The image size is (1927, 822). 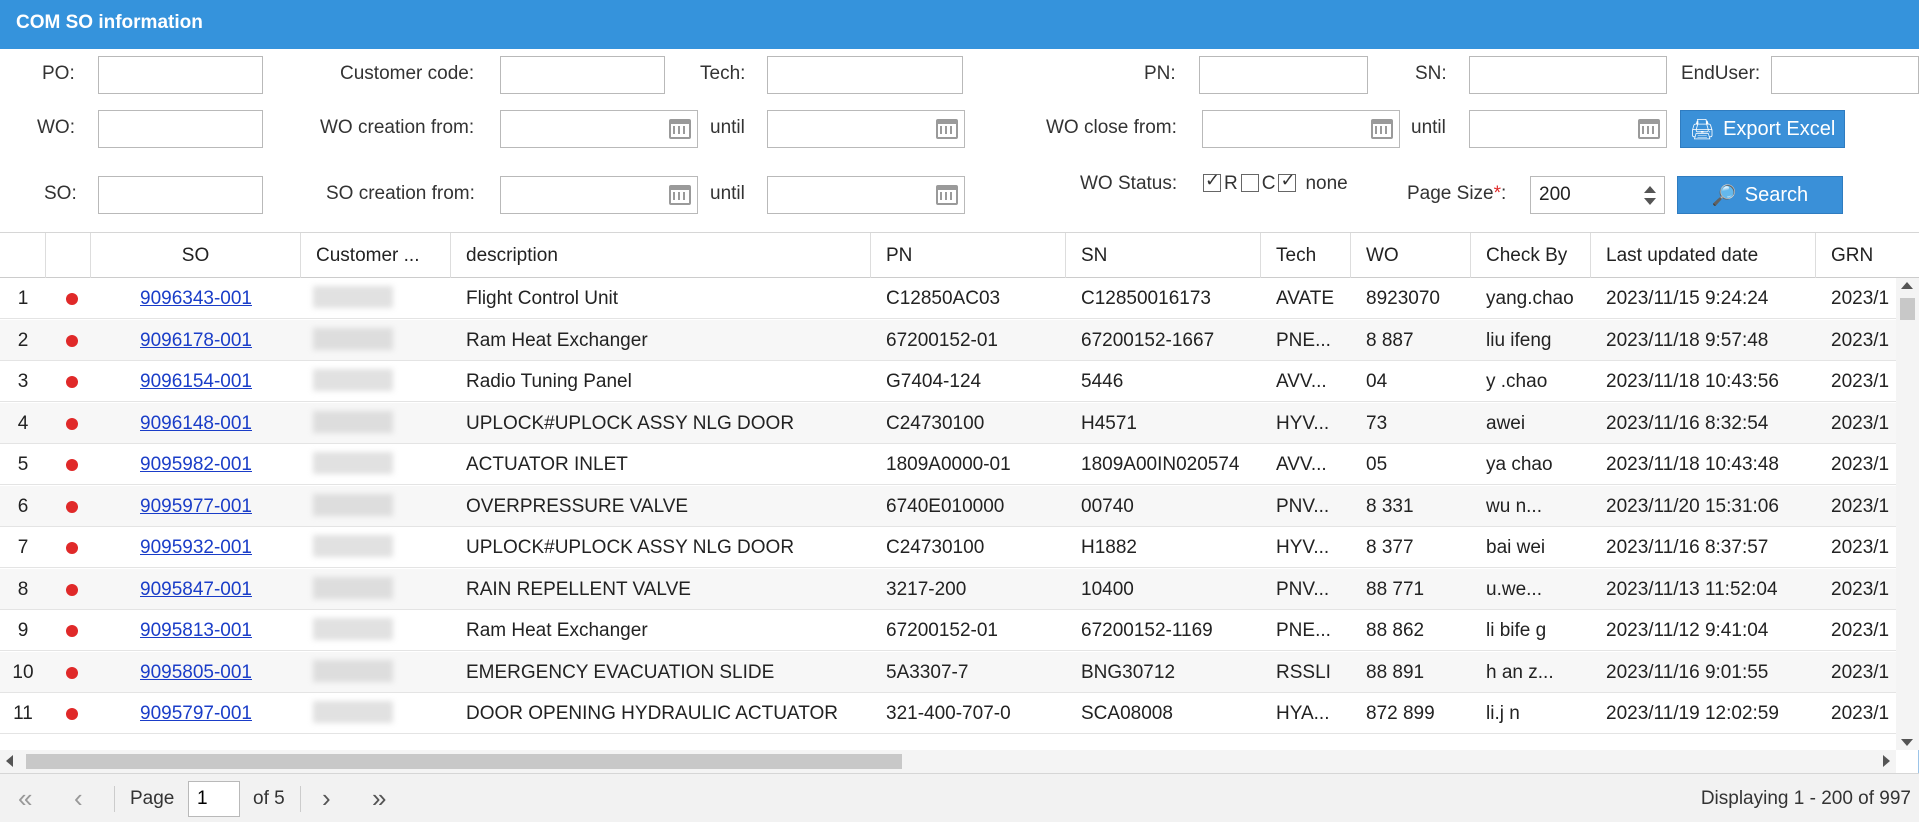 What do you see at coordinates (968, 255) in the screenshot?
I see `col-pn: PN` at bounding box center [968, 255].